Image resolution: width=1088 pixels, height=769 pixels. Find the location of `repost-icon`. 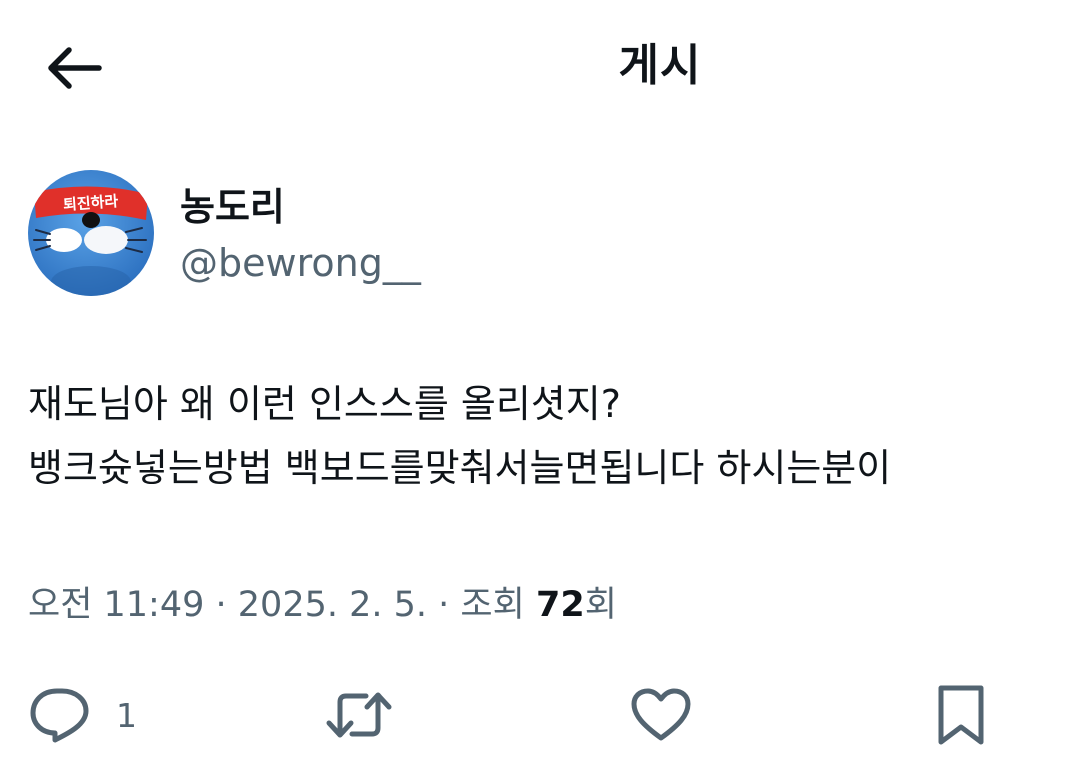

repost-icon is located at coordinates (359, 715).